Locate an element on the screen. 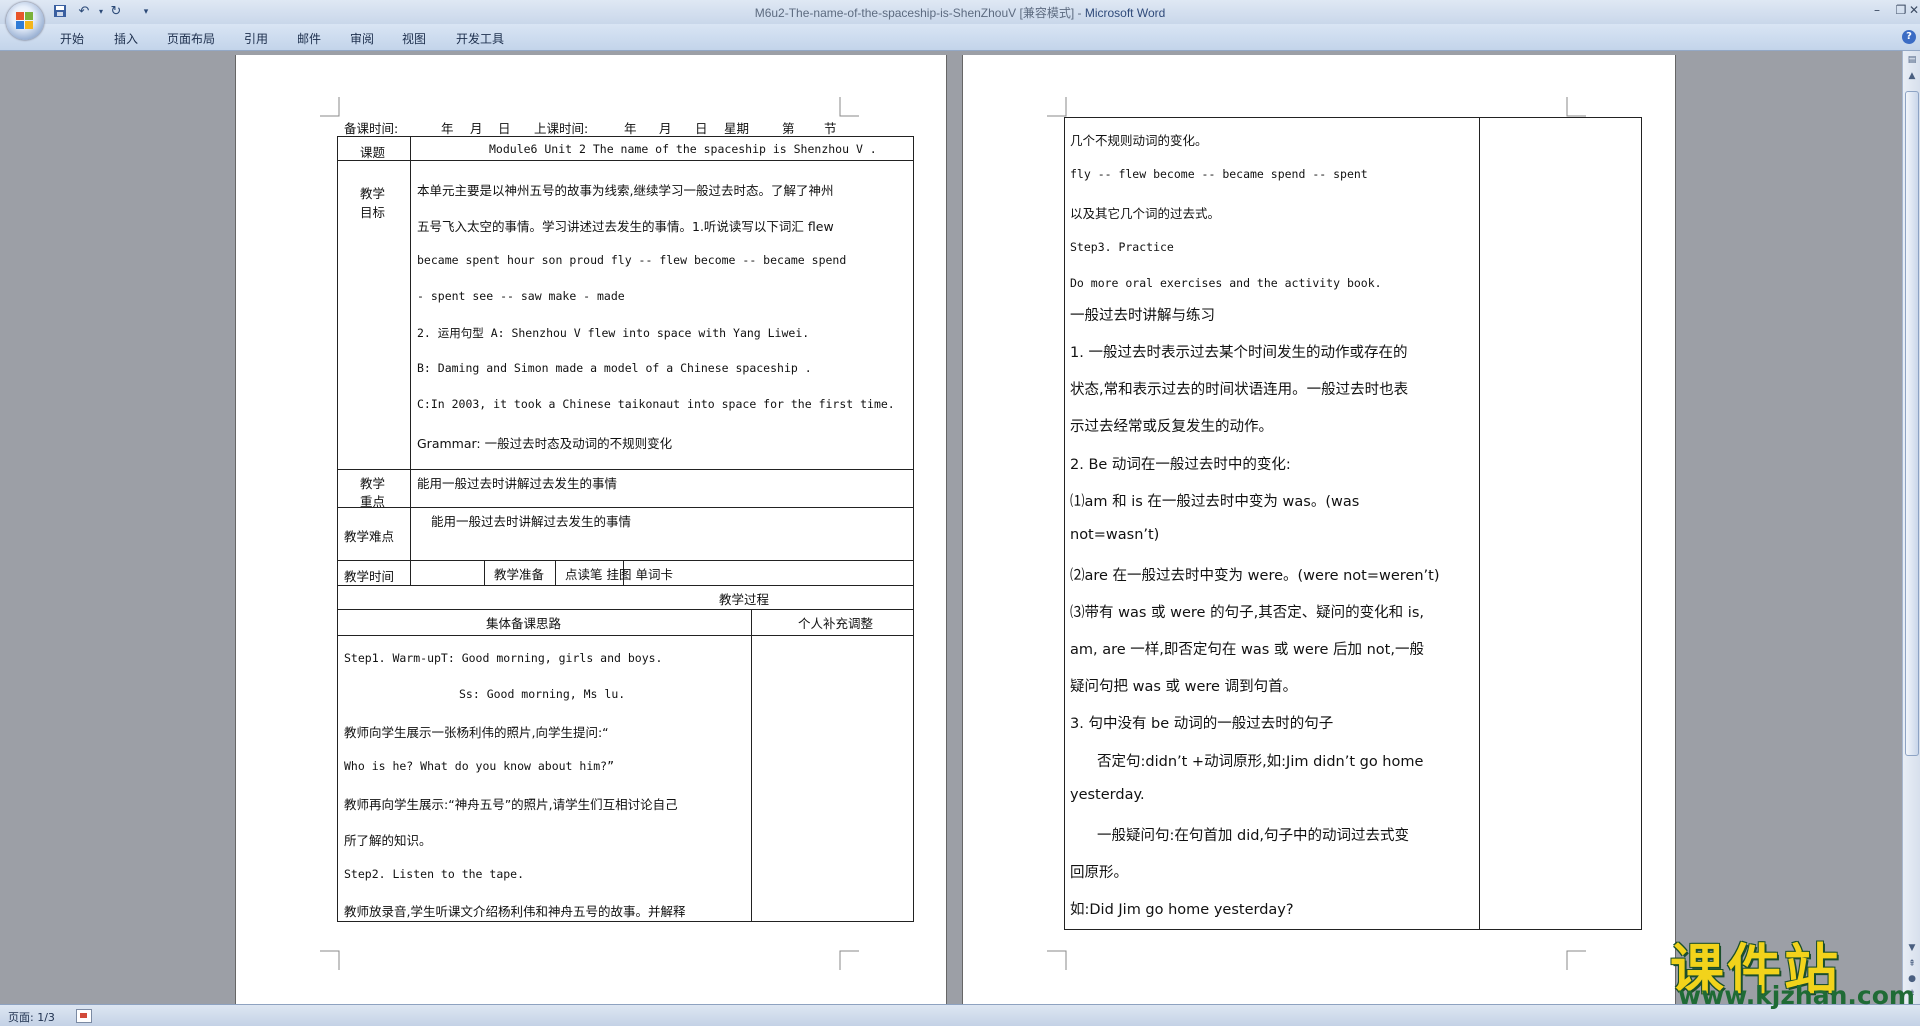 The width and height of the screenshot is (1920, 1026). office-button is located at coordinates (25, 21).